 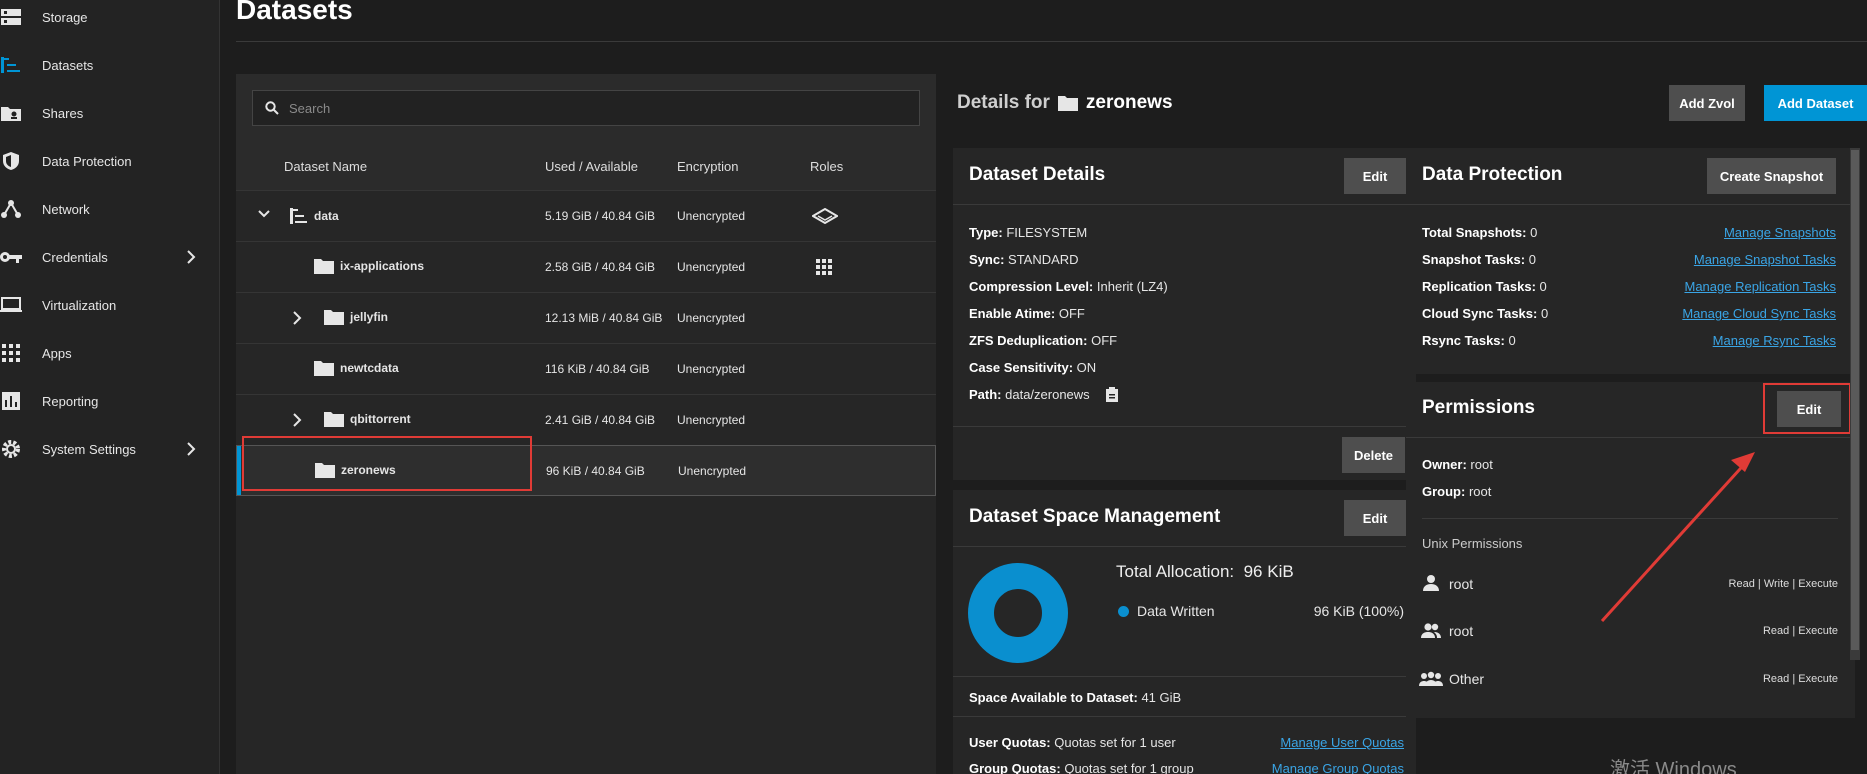 I want to click on scrollbar-thumb, so click(x=1855, y=400).